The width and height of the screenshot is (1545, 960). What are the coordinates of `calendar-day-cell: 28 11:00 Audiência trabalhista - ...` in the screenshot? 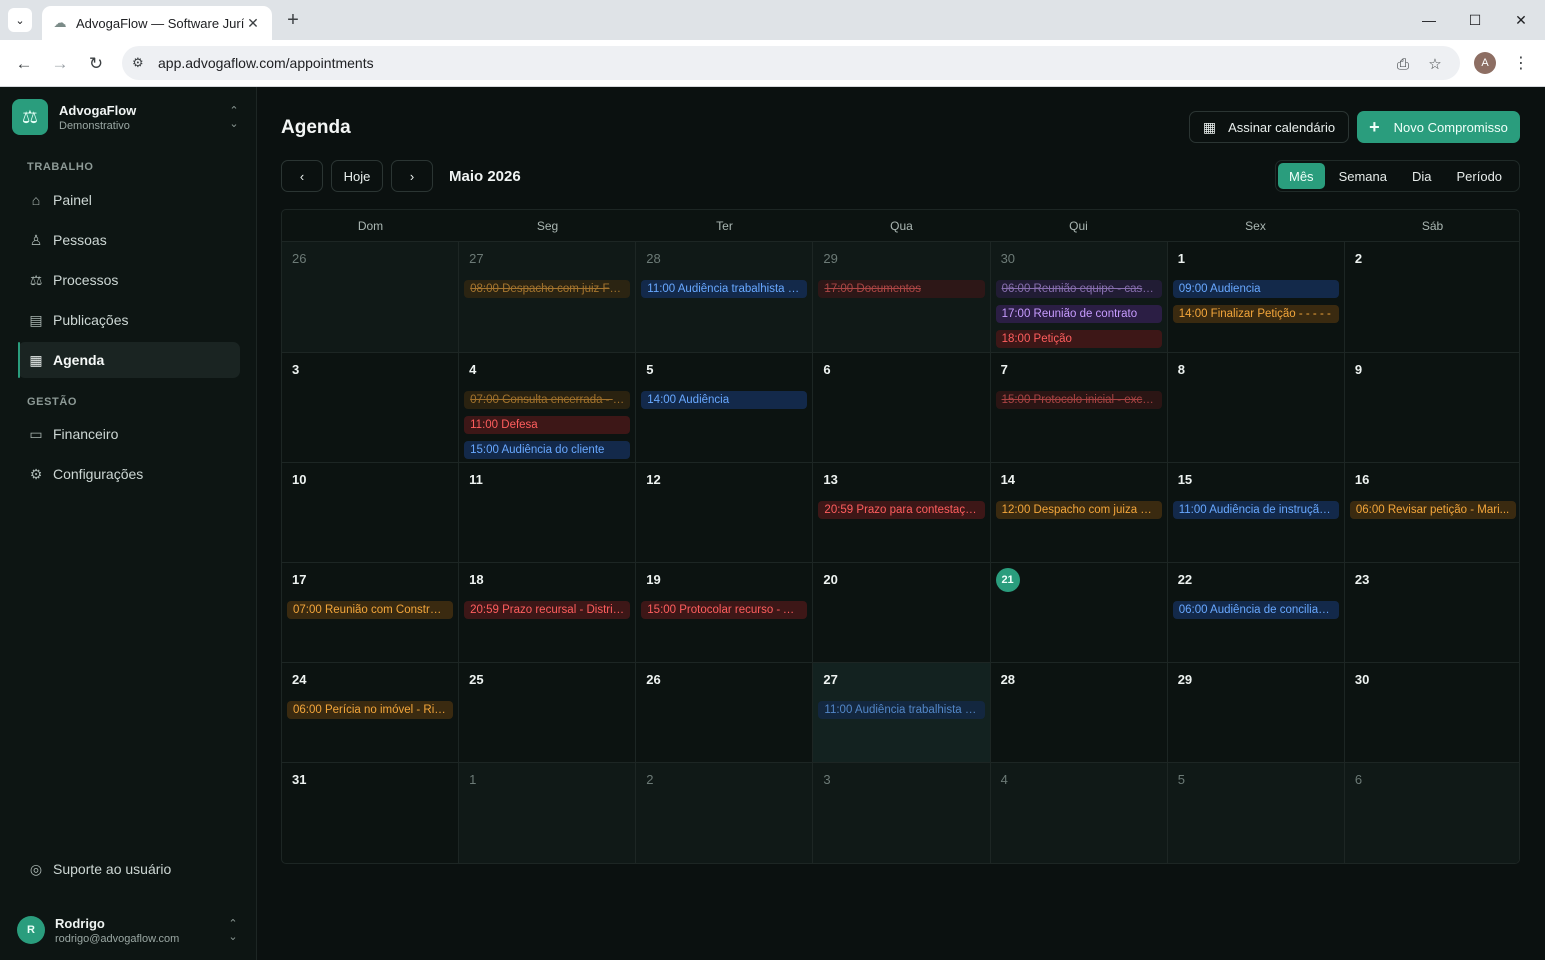 It's located at (725, 297).